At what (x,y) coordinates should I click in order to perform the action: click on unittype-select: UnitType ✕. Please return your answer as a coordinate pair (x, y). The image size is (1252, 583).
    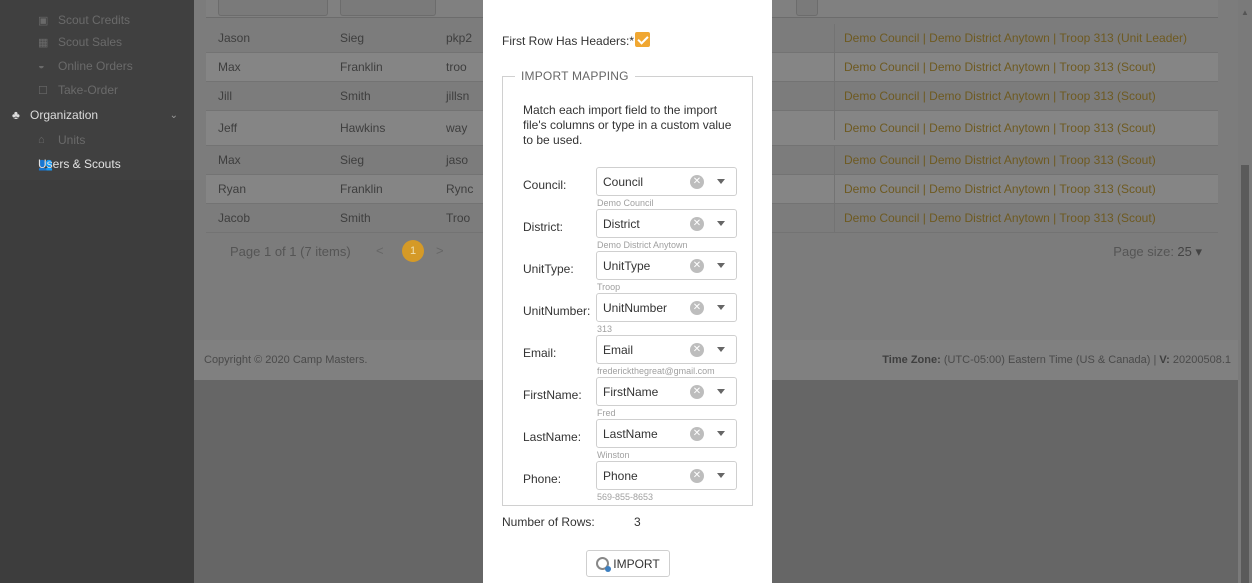
    Looking at the image, I should click on (666, 265).